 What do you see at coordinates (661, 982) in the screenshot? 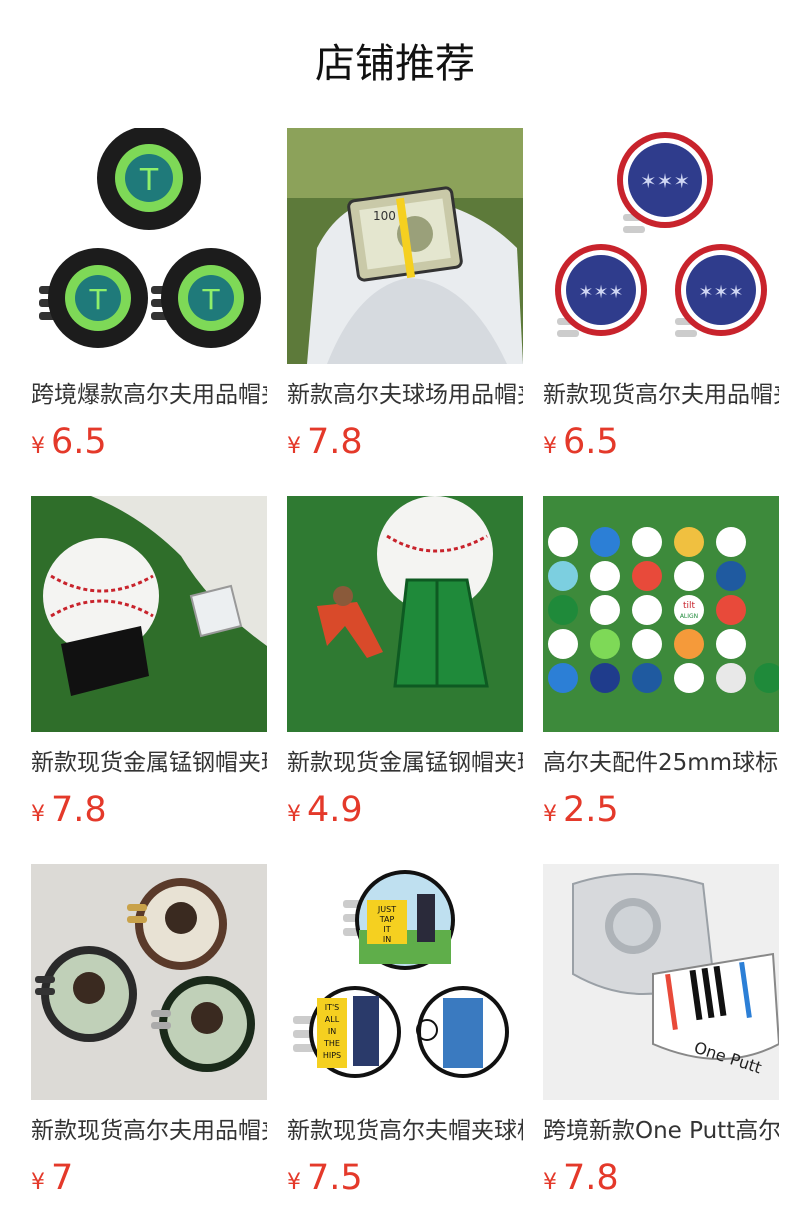
I see `product-image: One Putt` at bounding box center [661, 982].